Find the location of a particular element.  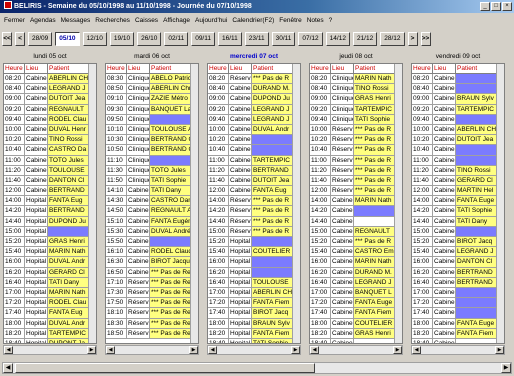

appointment-row: 09:00 Cabine BRAUN Sylv is located at coordinates (458, 99).